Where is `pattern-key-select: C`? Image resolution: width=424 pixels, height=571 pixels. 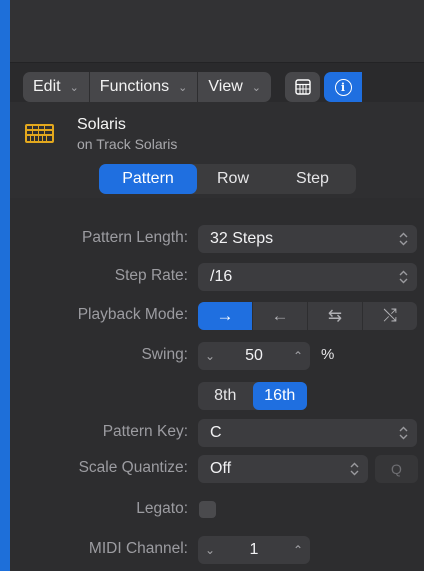
pattern-key-select: C is located at coordinates (307, 433).